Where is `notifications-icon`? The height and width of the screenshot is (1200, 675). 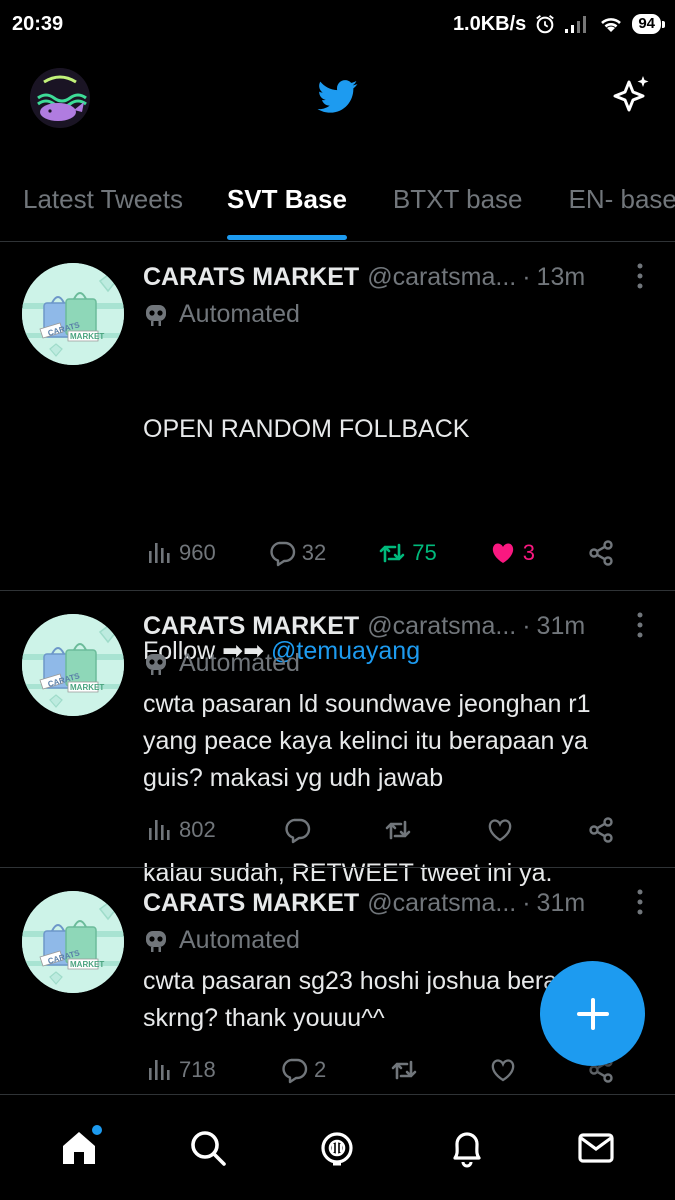 notifications-icon is located at coordinates (467, 1149).